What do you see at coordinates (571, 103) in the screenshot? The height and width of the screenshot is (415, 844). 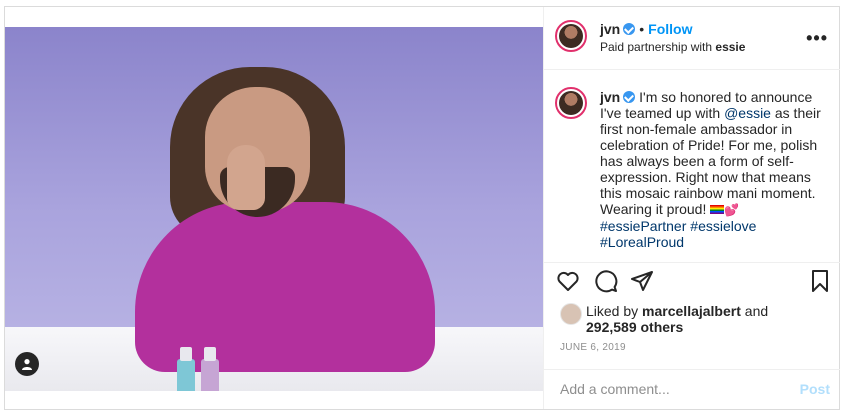 I see `caption-avatar` at bounding box center [571, 103].